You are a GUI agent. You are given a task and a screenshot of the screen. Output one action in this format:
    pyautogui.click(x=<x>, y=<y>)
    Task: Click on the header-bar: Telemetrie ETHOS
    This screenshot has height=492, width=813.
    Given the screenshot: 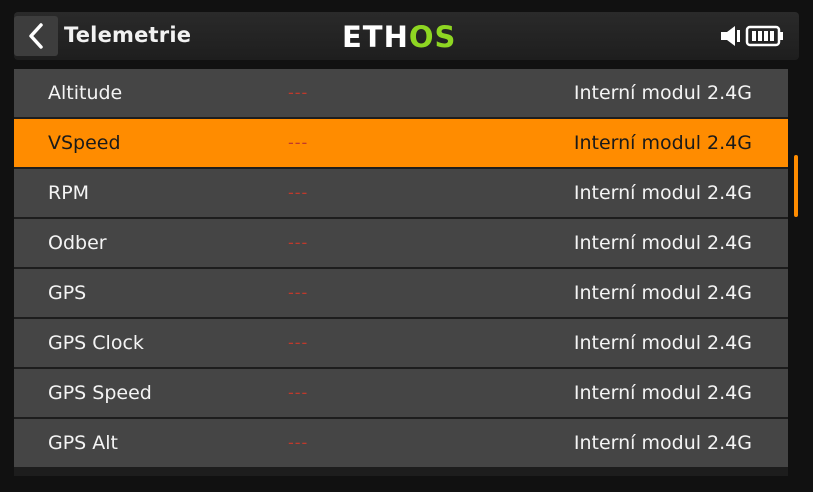 What is the action you would take?
    pyautogui.click(x=406, y=36)
    